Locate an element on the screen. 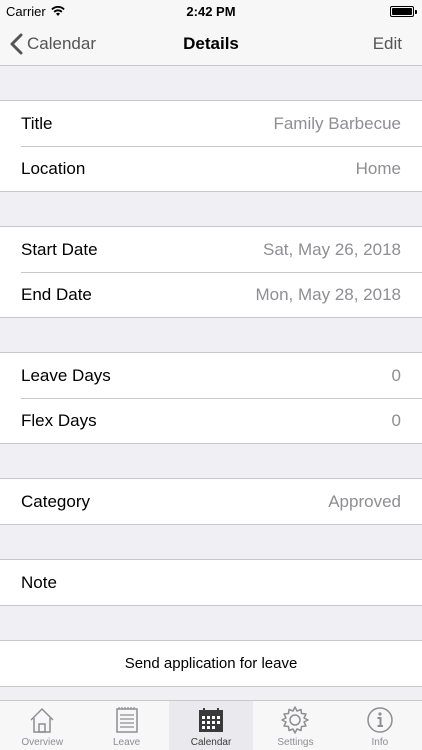  house-icon is located at coordinates (42, 720).